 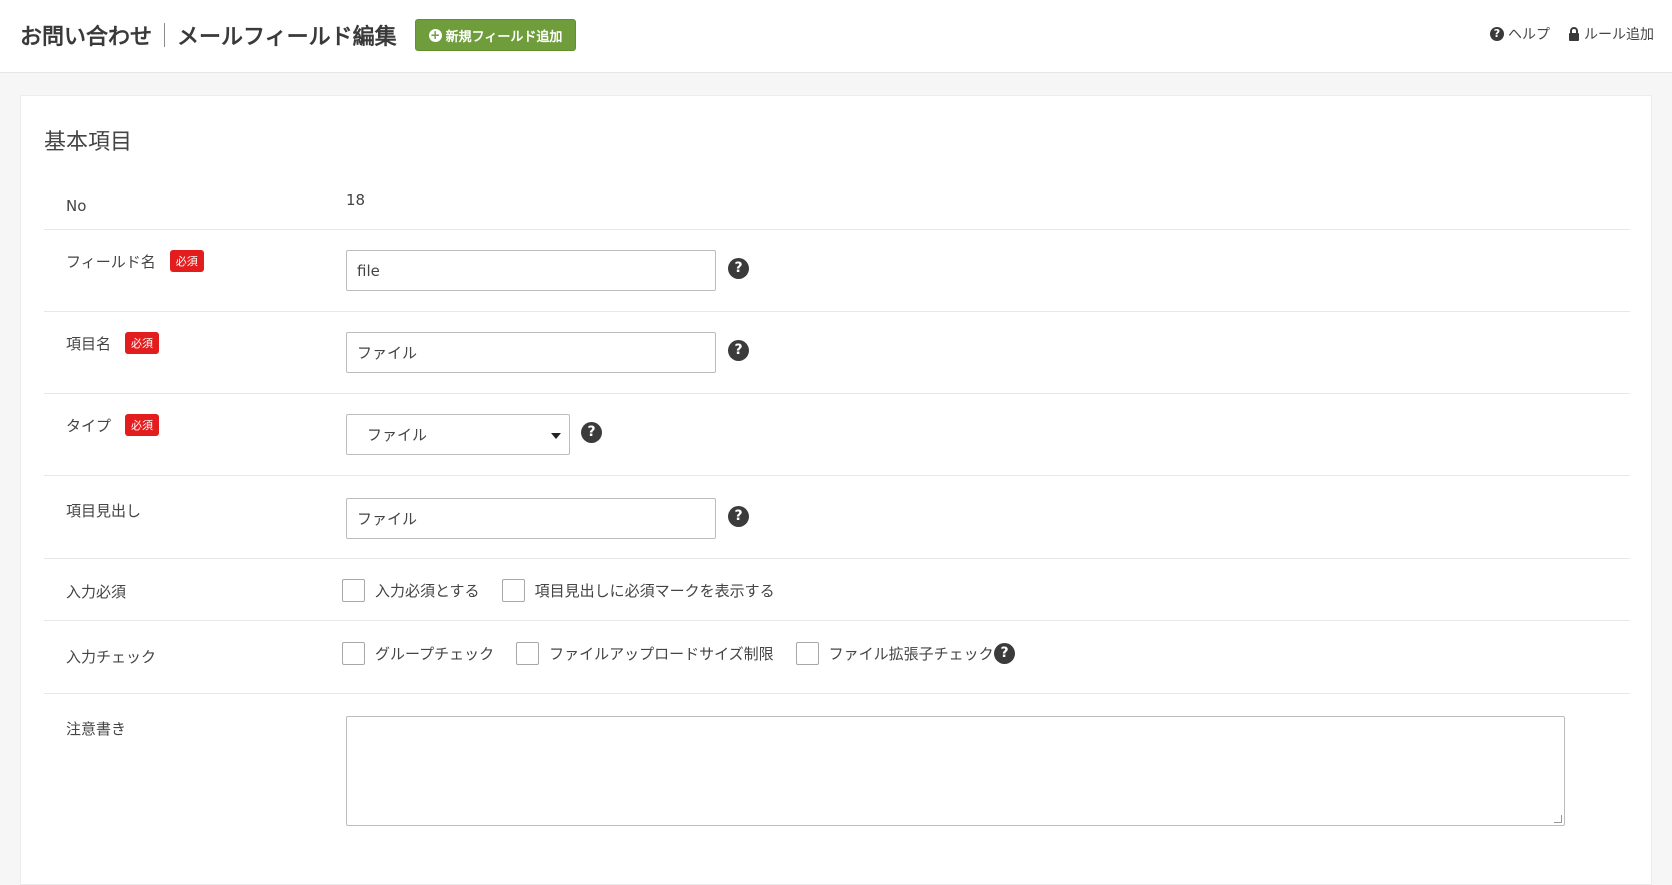 What do you see at coordinates (88, 142) in the screenshot?
I see `section-title: 基本項目` at bounding box center [88, 142].